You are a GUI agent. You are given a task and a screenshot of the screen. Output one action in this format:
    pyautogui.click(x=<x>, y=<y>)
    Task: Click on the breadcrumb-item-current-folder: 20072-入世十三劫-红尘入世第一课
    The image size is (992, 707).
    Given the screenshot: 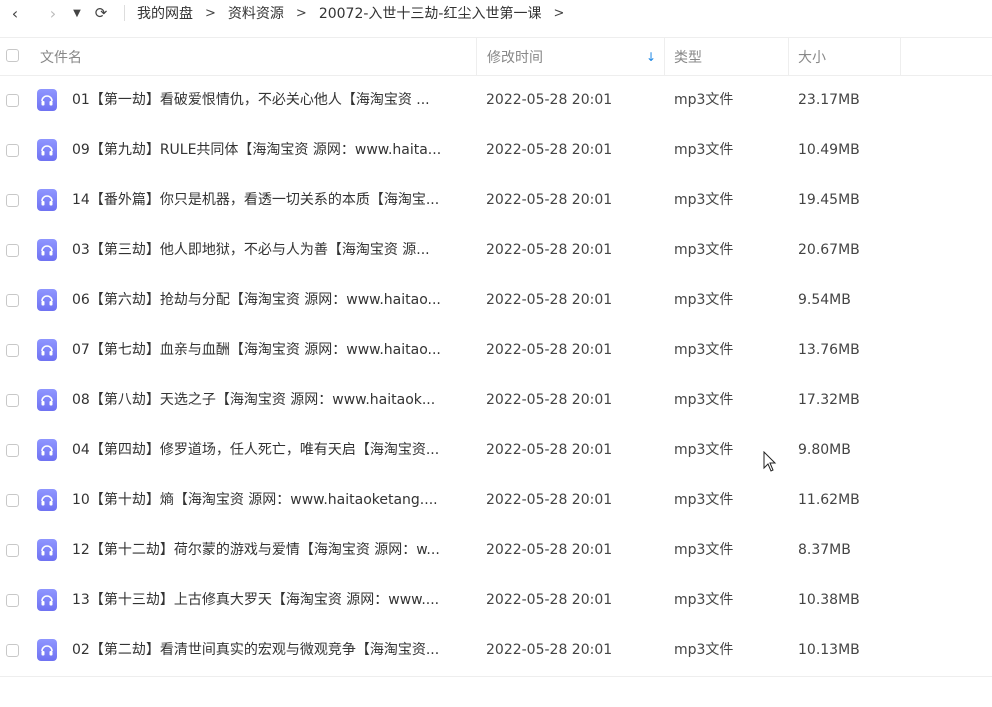 What is the action you would take?
    pyautogui.click(x=430, y=13)
    